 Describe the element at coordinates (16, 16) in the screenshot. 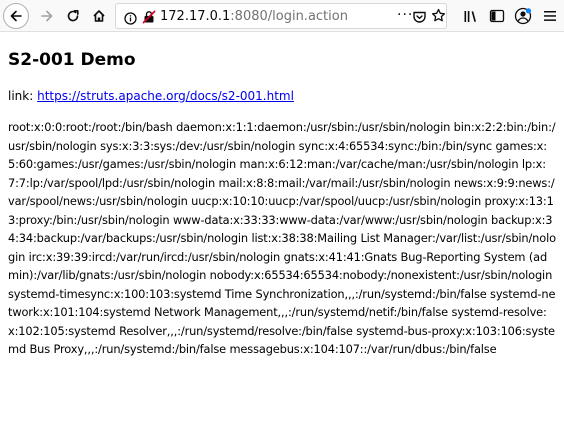

I see `back-arrow-icon` at that location.